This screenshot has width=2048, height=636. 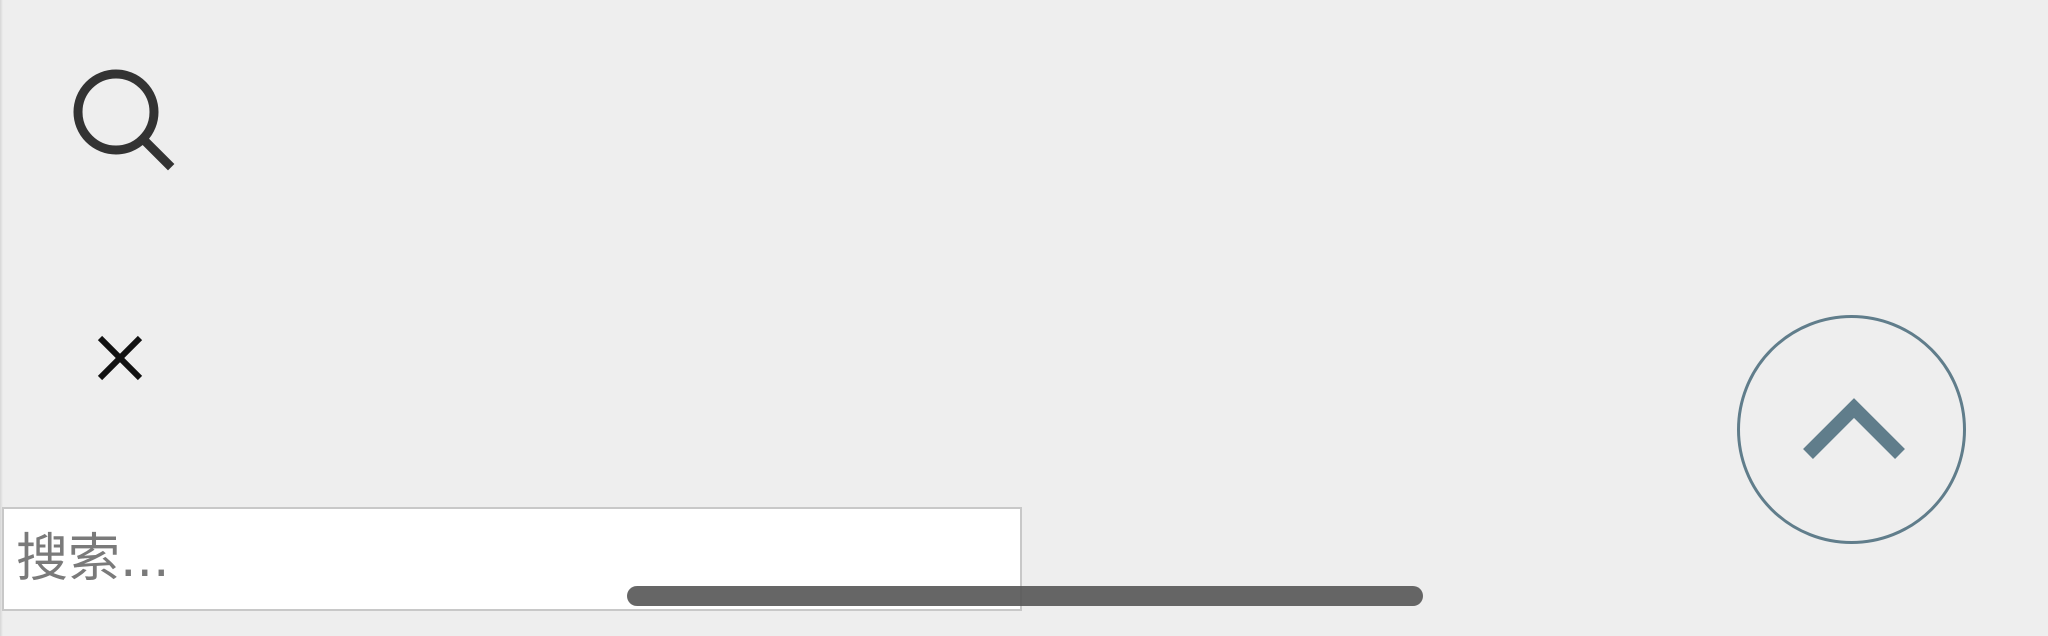 I want to click on close-icon, so click(x=120, y=358).